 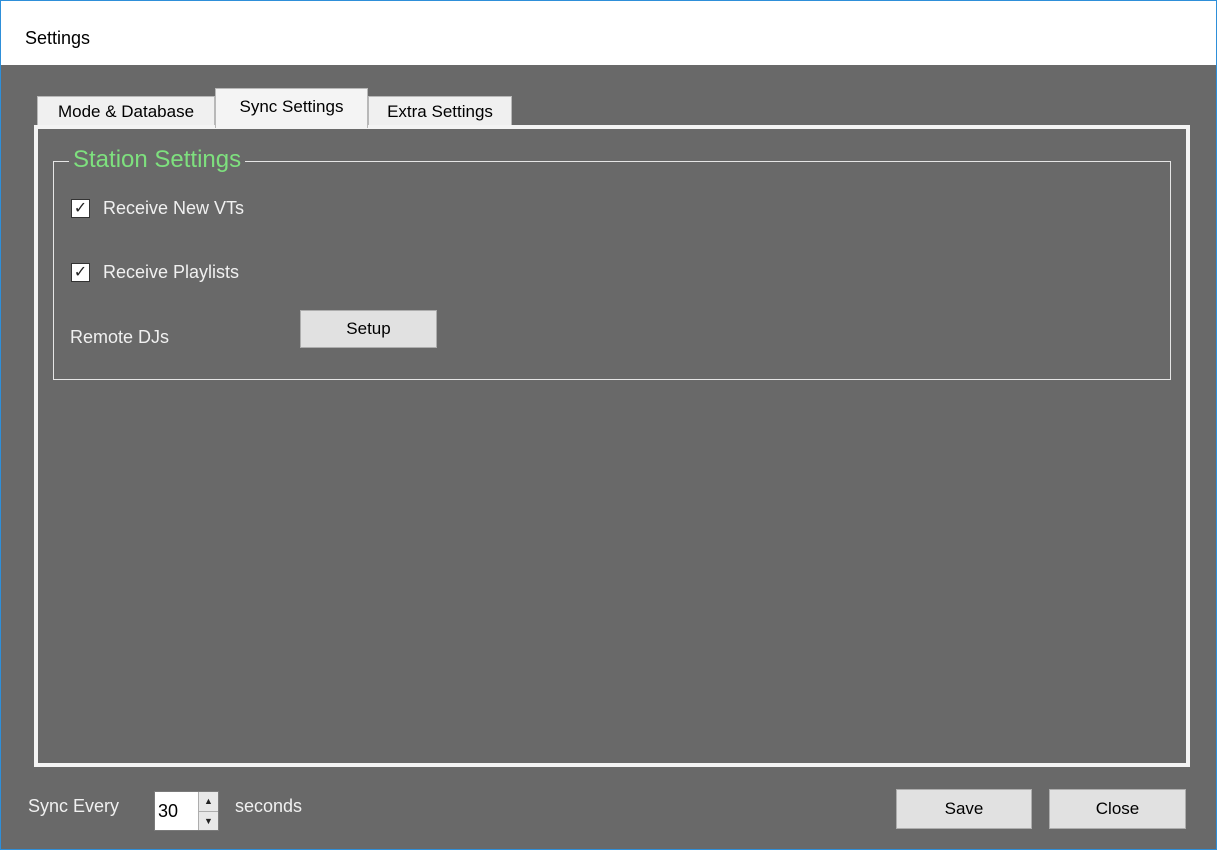 I want to click on stepper-buttons: ▲ ▼, so click(x=208, y=811).